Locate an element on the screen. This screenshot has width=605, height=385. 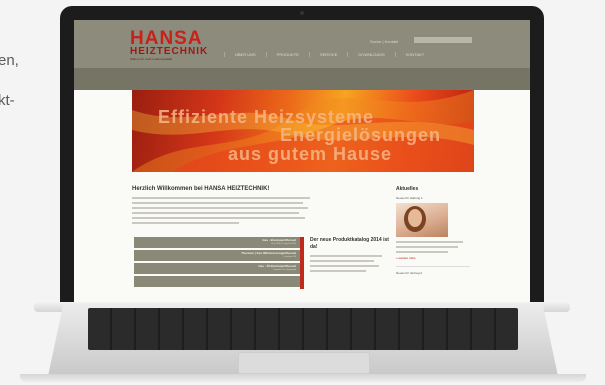
catalog-row-sub: Plus 12/20 | Compakt 16/20 is located at coordinates (283, 244).